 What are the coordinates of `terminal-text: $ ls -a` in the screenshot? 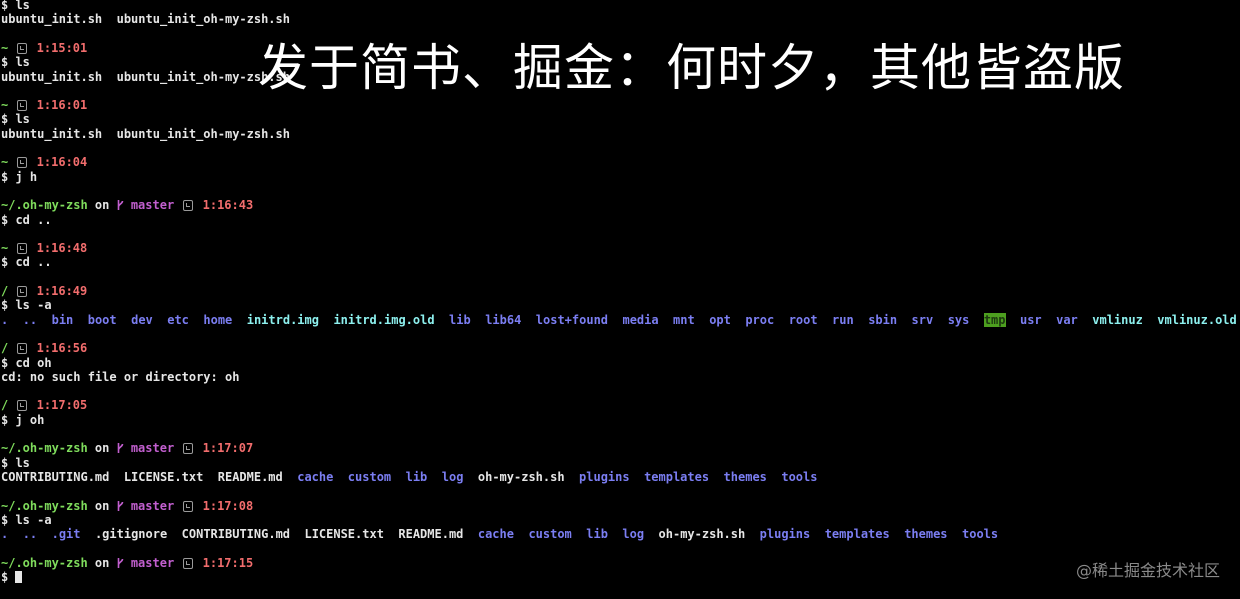 It's located at (26, 519).